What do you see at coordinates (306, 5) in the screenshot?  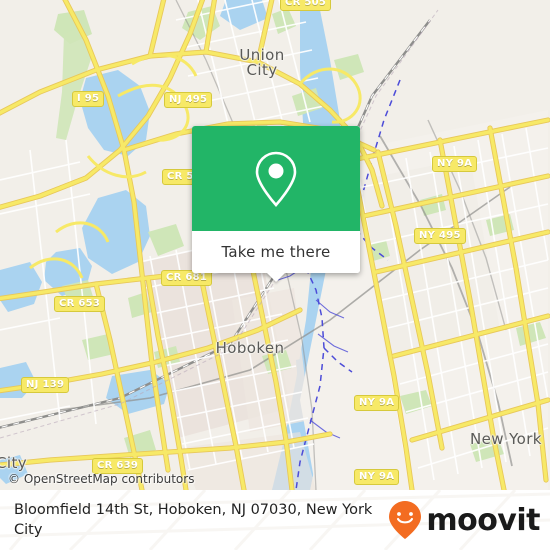 I see `shield-cr-505-top: CR 505` at bounding box center [306, 5].